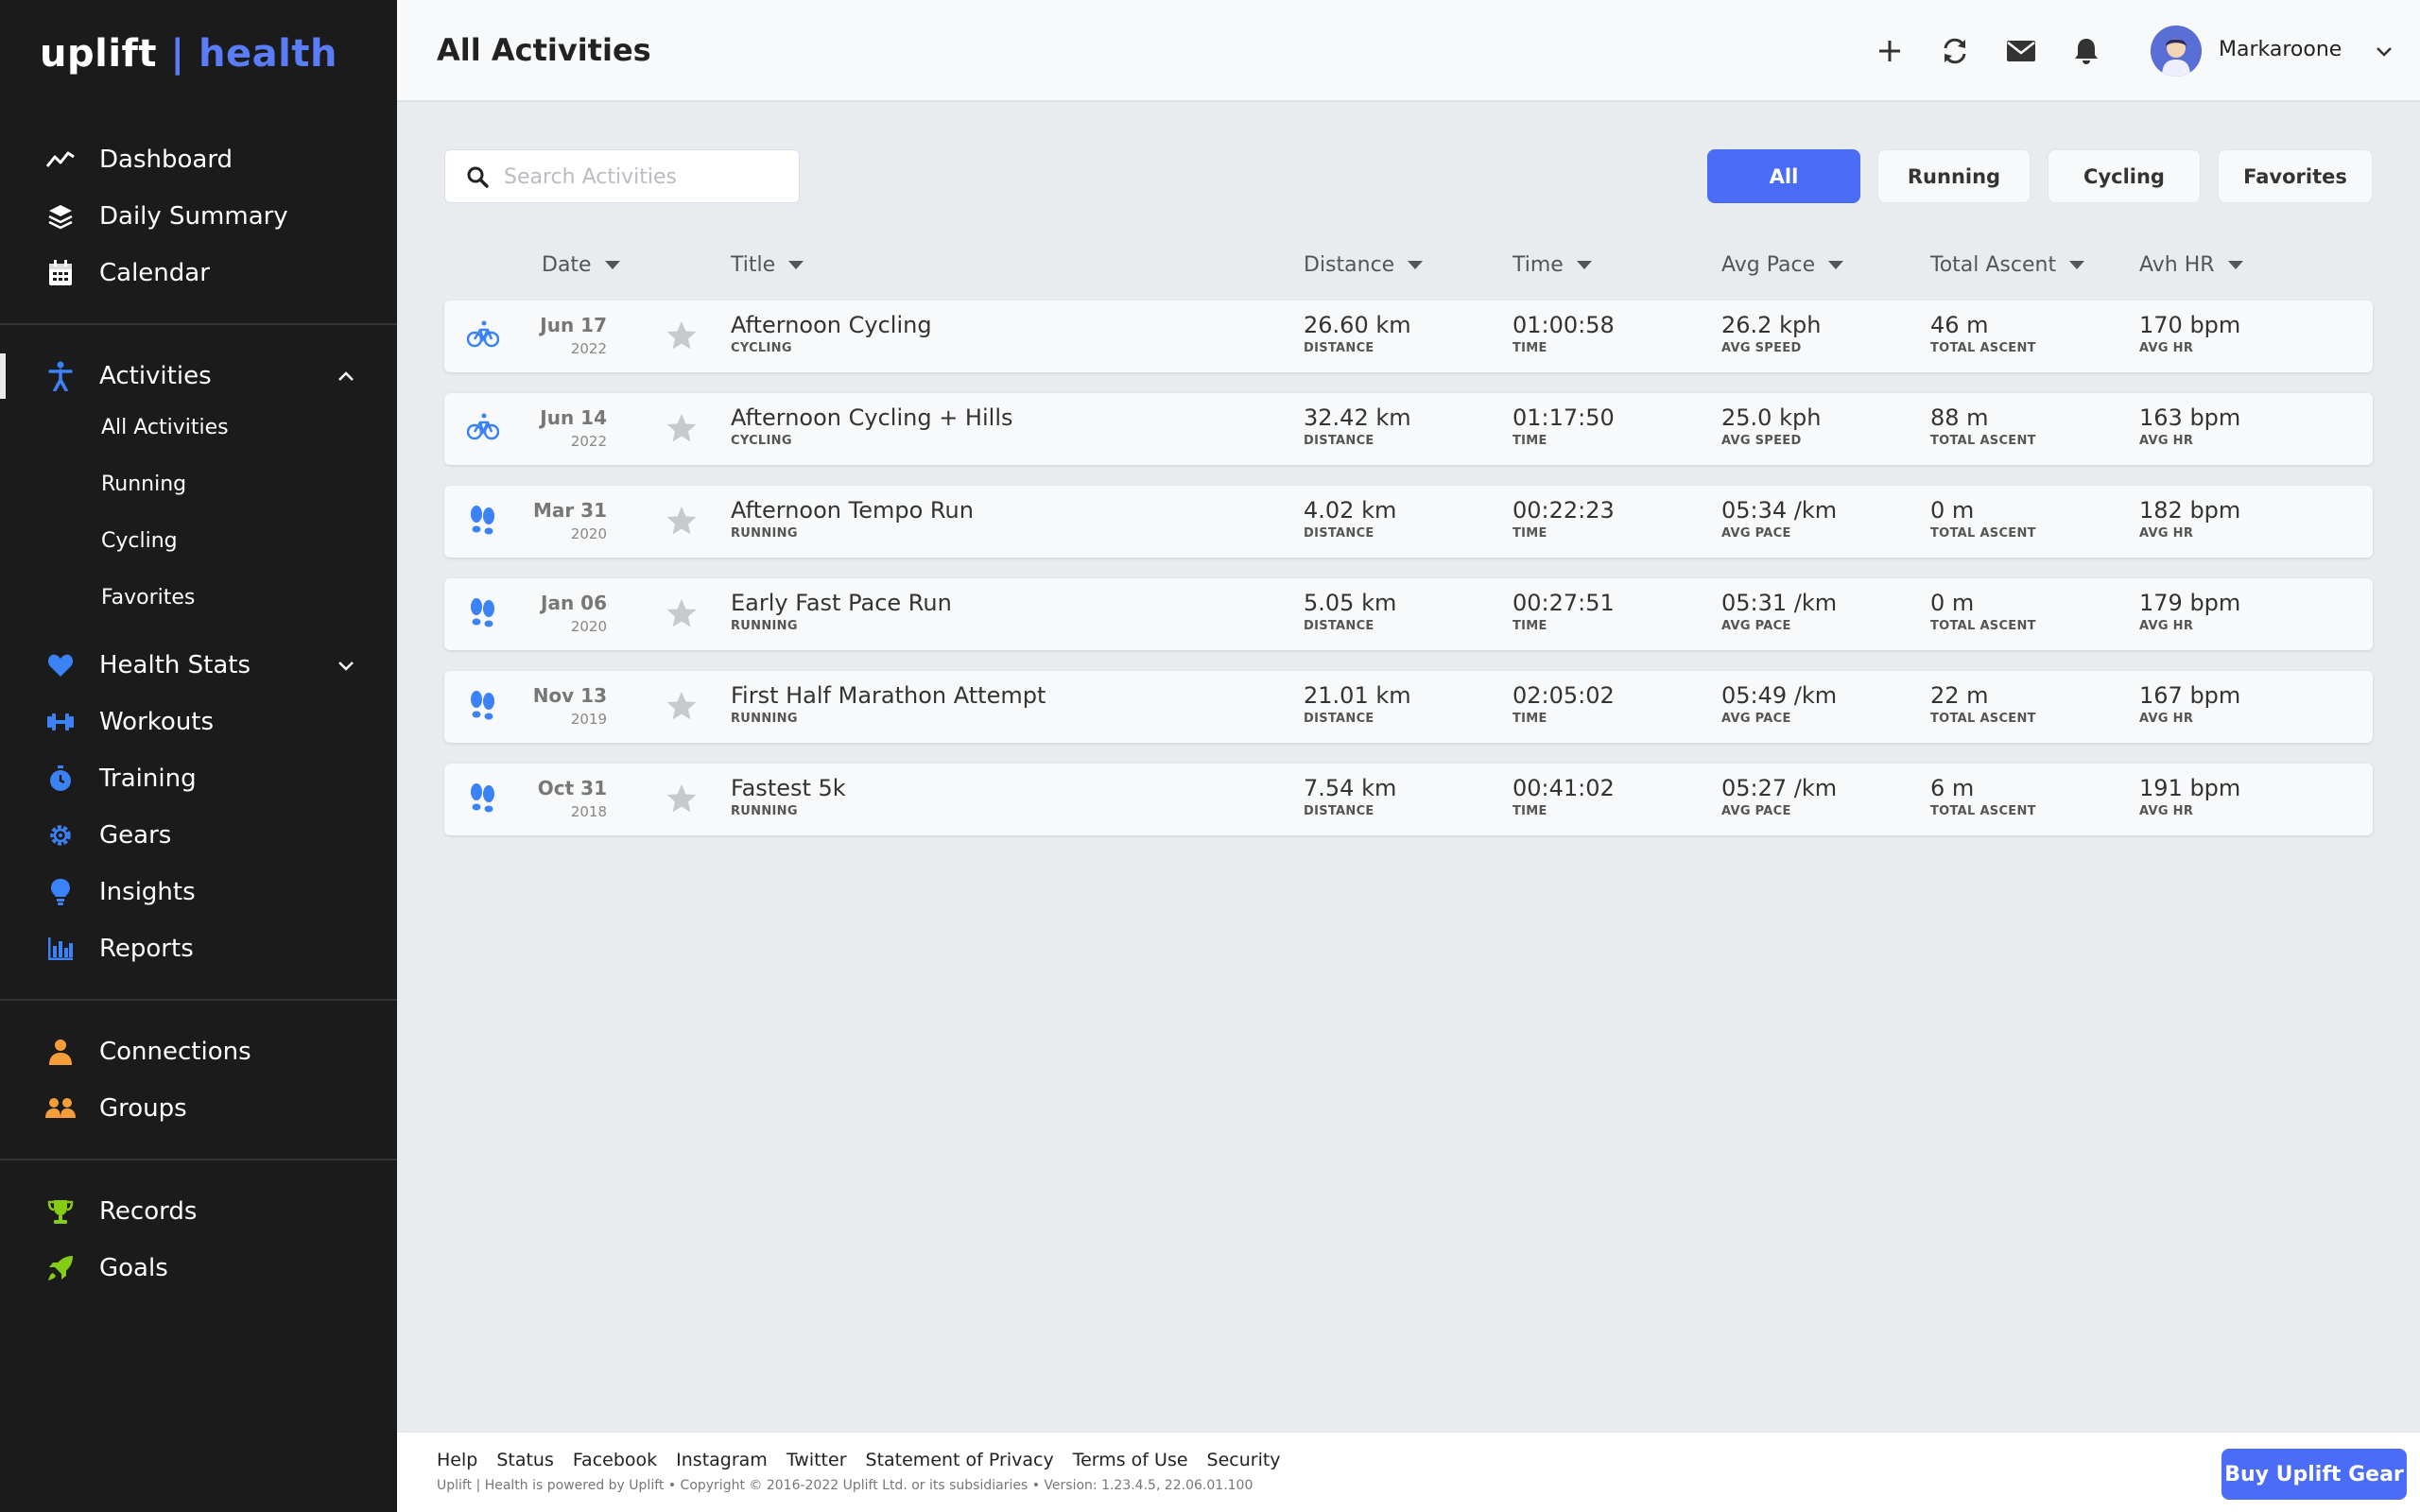 This screenshot has width=2420, height=1512. Describe the element at coordinates (1350, 510) in the screenshot. I see `activity-distance: 4.02 km` at that location.